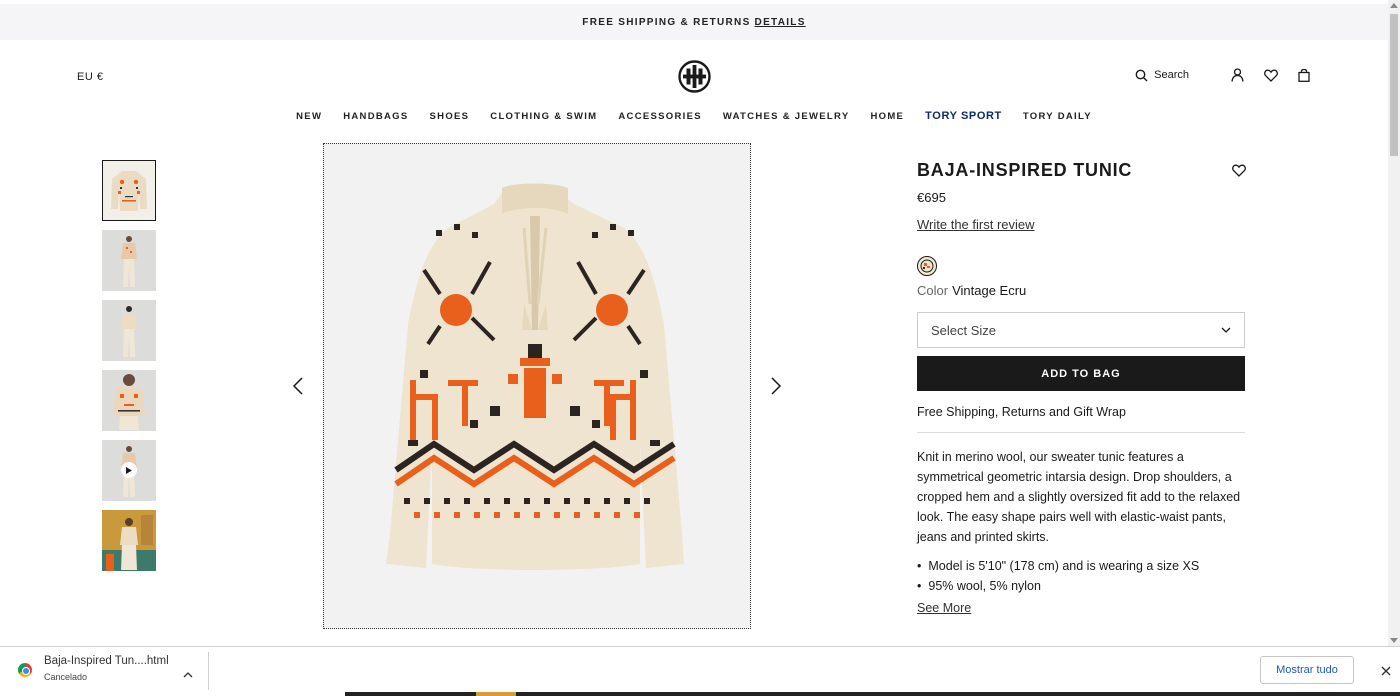 This screenshot has height=696, width=1400. What do you see at coordinates (129, 190) in the screenshot?
I see `thumbnail-product-flat` at bounding box center [129, 190].